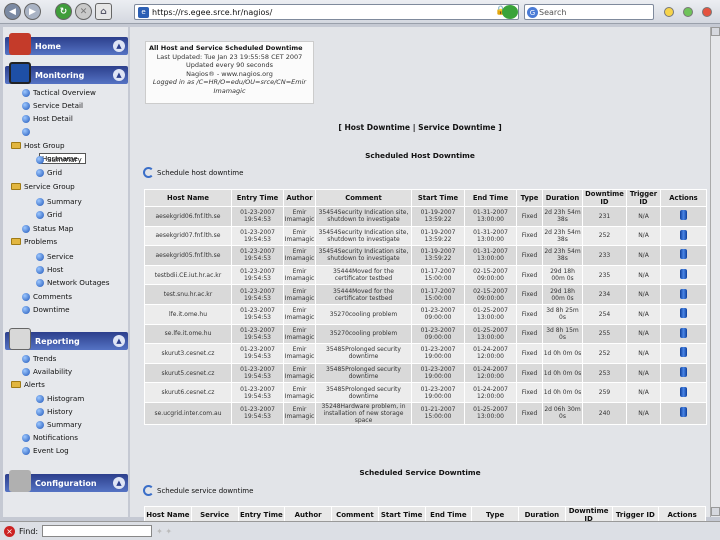 This screenshot has height=540, width=720. I want to click on col-type: Type, so click(529, 198).